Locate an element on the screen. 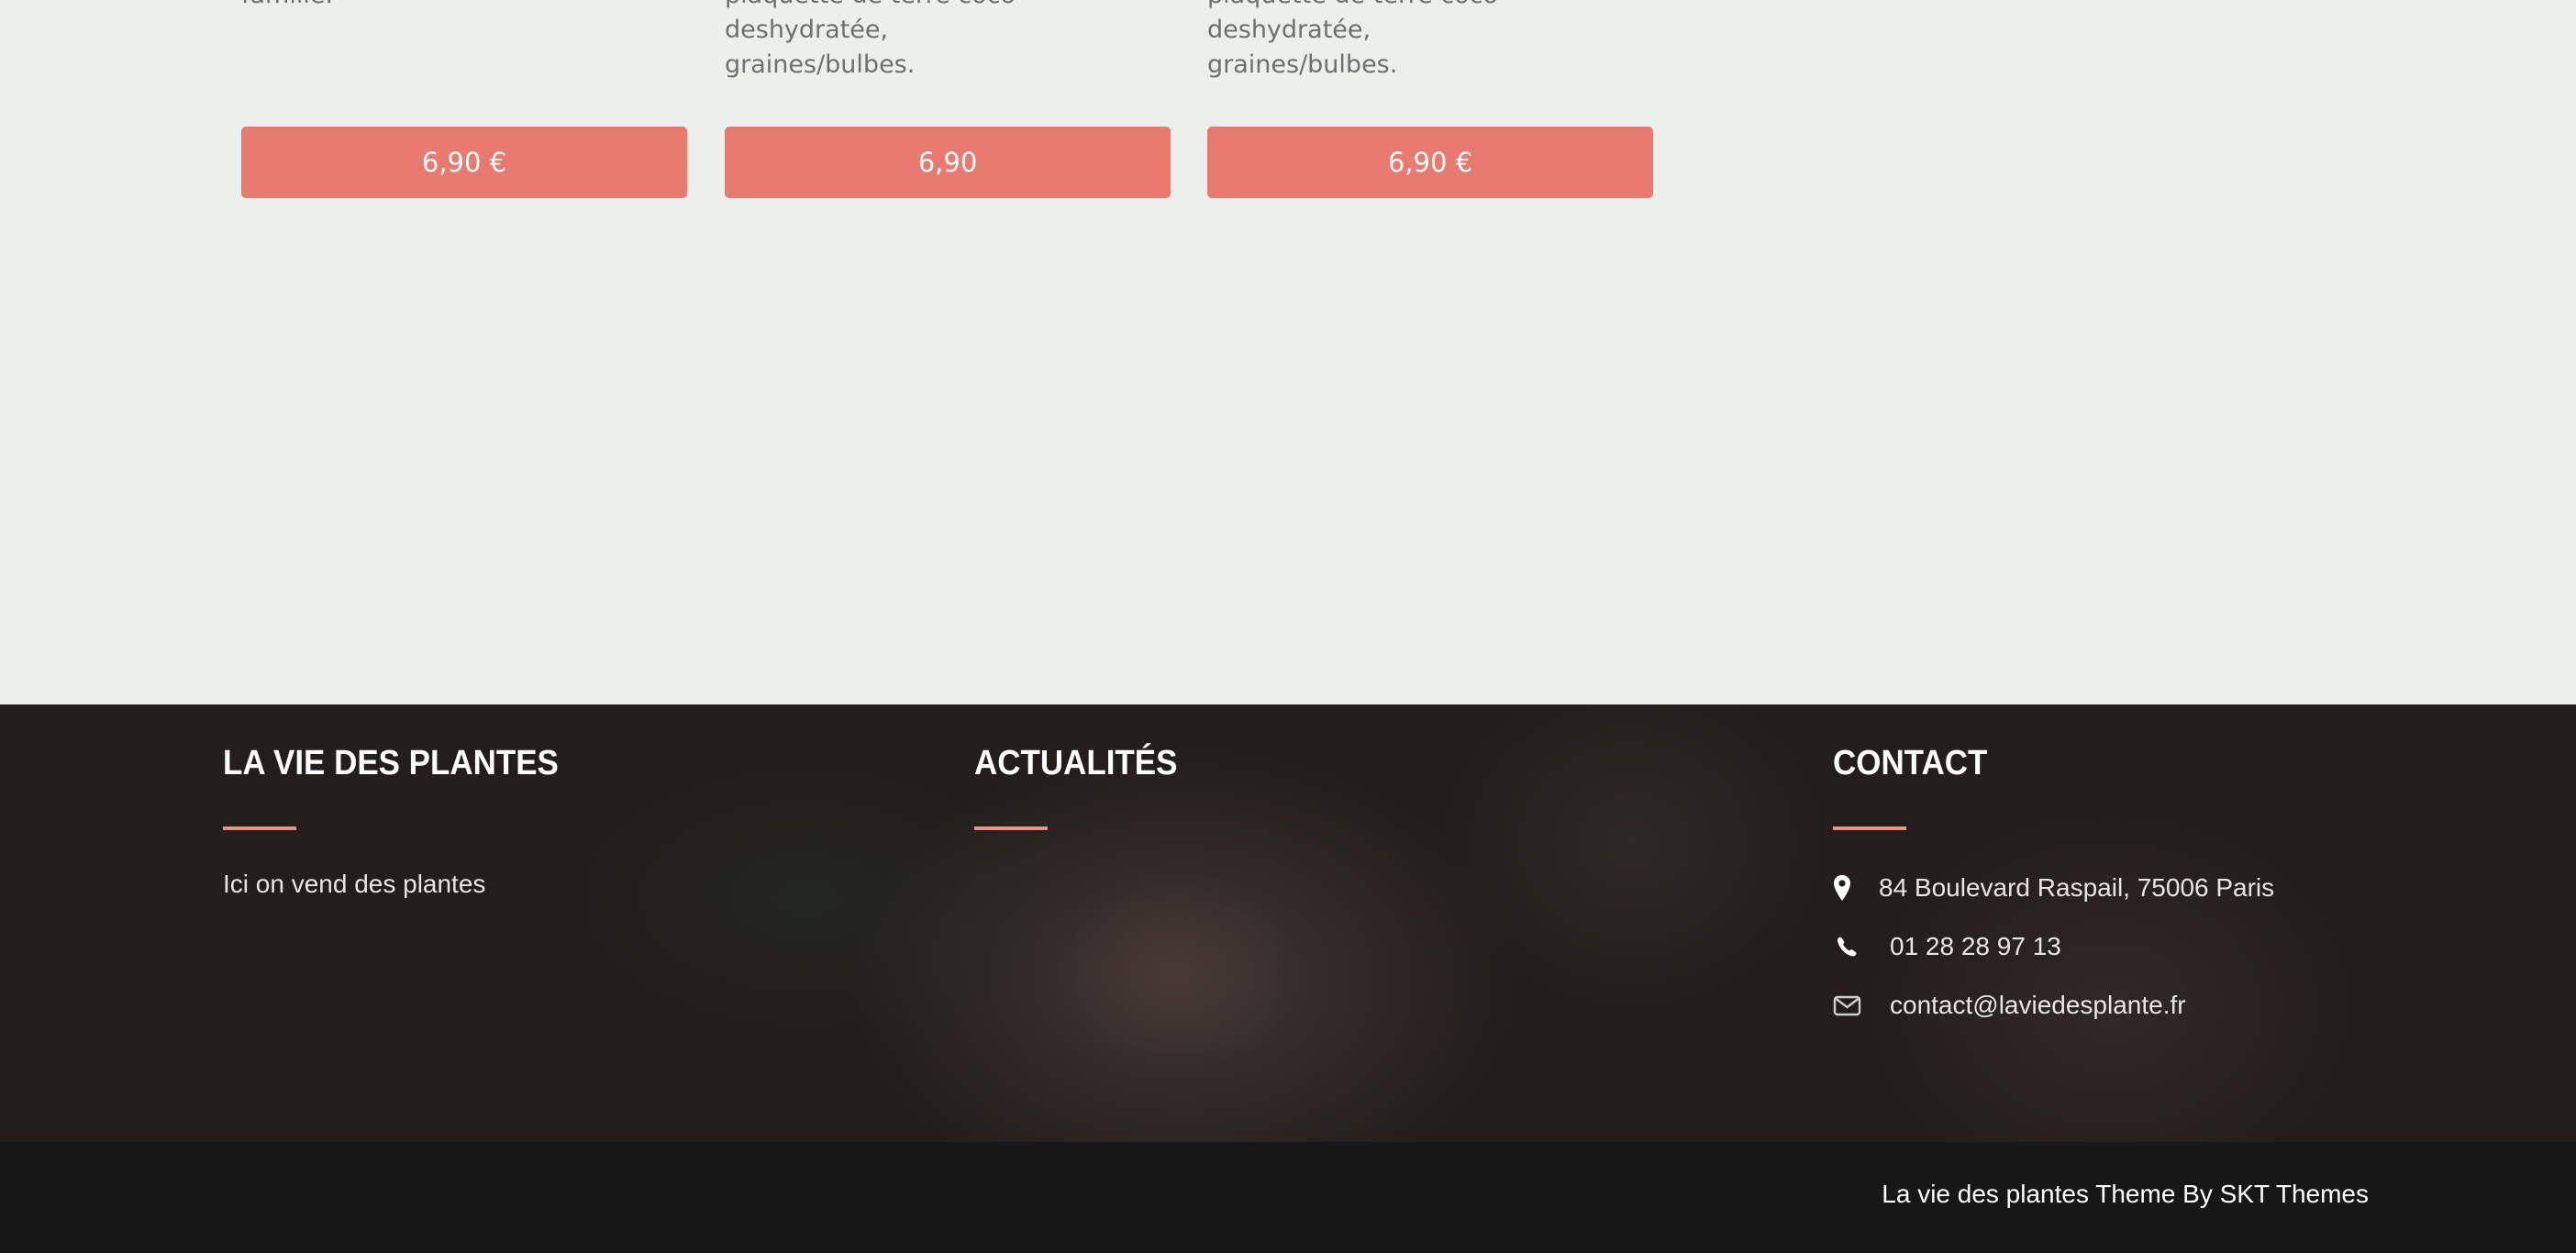  bottom-bar: La vie des plantes Theme By SKT Themes is located at coordinates (1288, 1197).